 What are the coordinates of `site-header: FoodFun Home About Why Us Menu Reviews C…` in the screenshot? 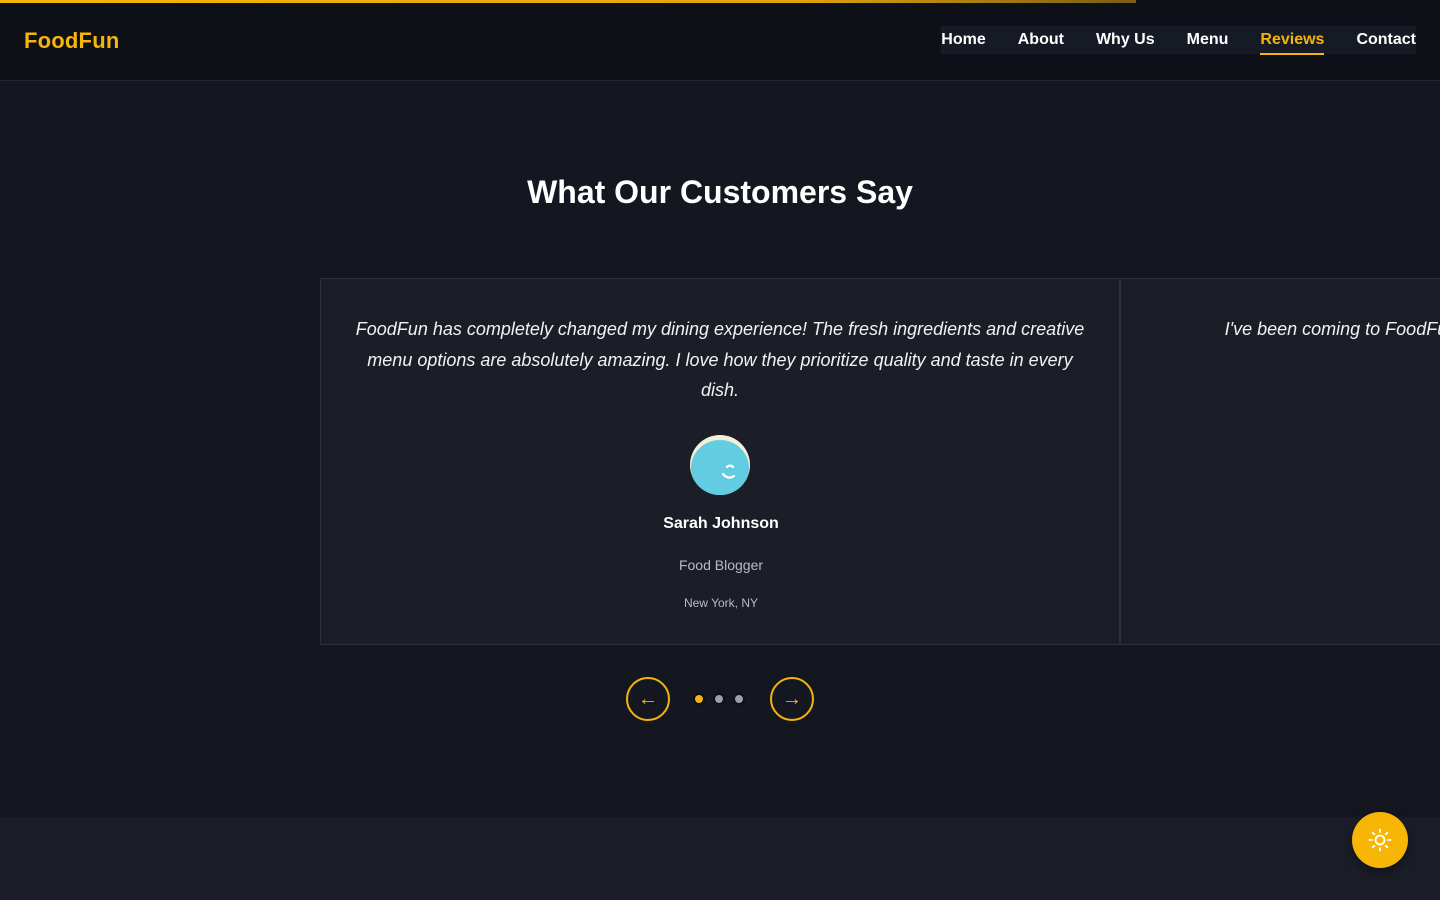 It's located at (720, 40).